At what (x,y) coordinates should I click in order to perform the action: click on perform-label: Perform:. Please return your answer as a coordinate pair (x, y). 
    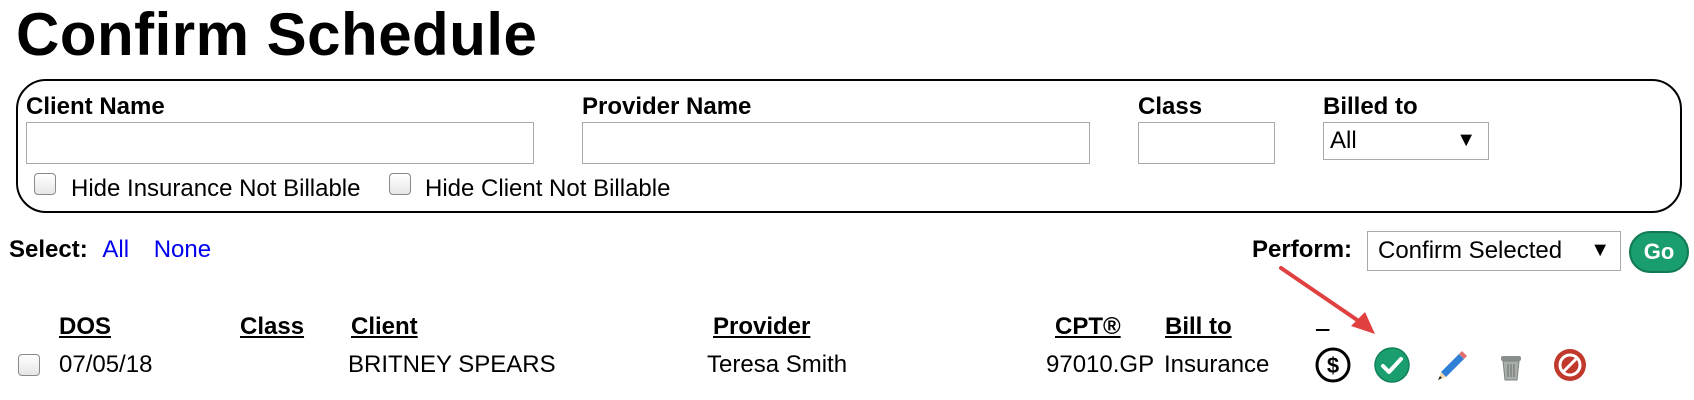
    Looking at the image, I should click on (1302, 249).